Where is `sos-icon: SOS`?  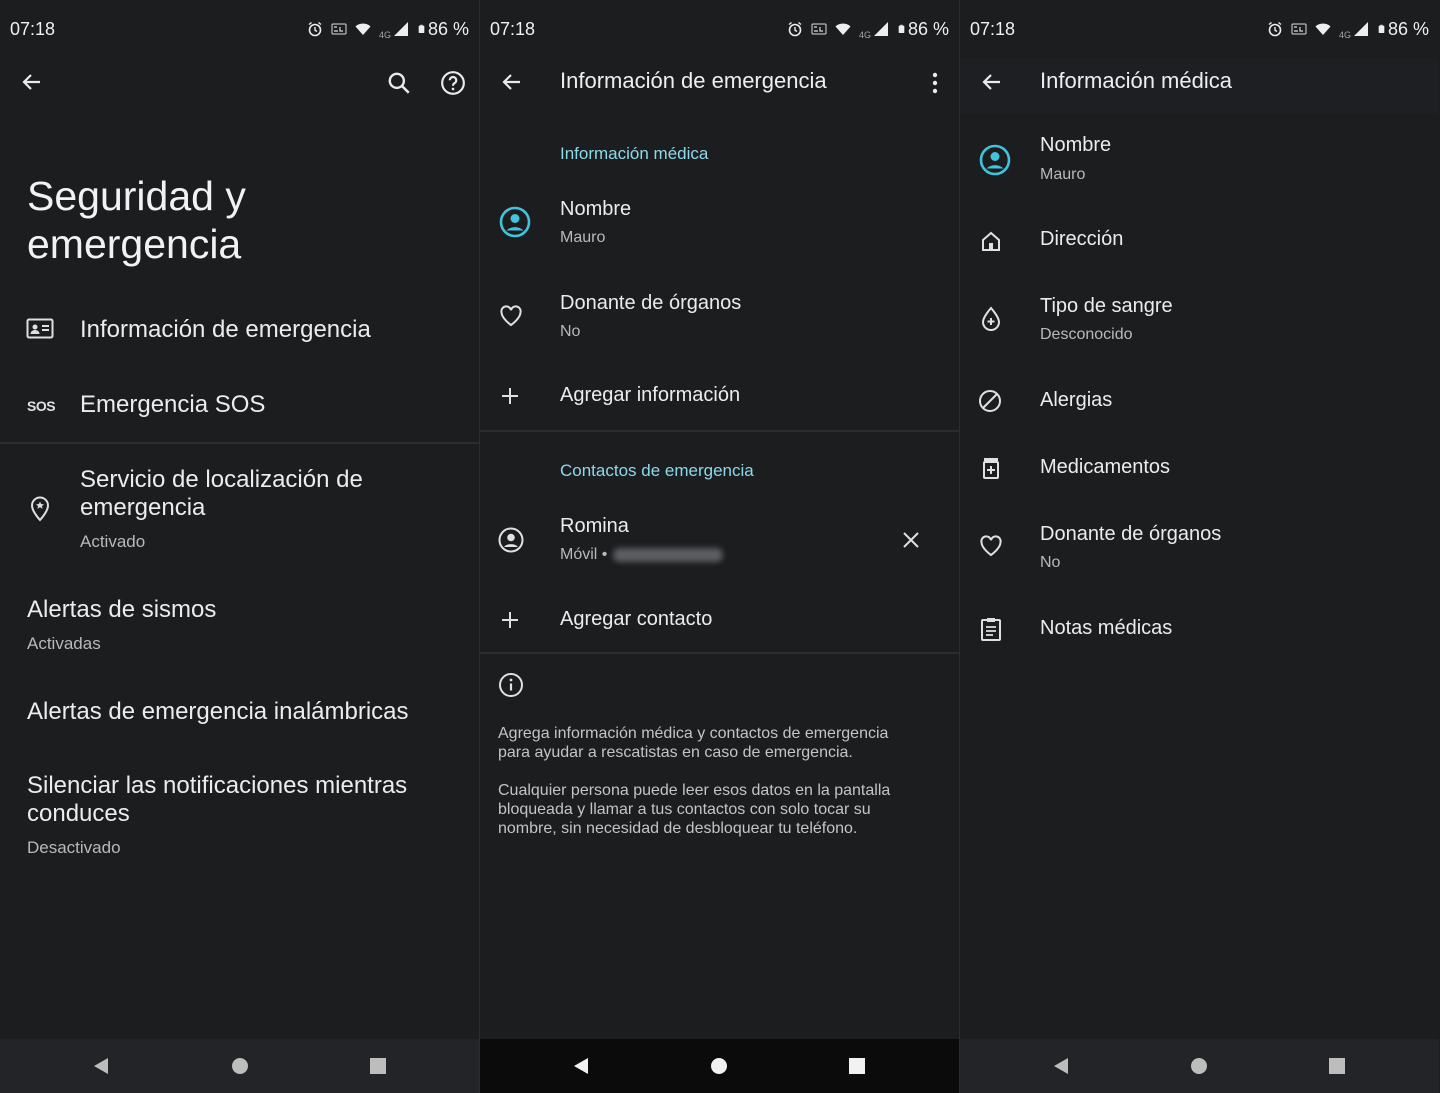
sos-icon: SOS is located at coordinates (41, 406).